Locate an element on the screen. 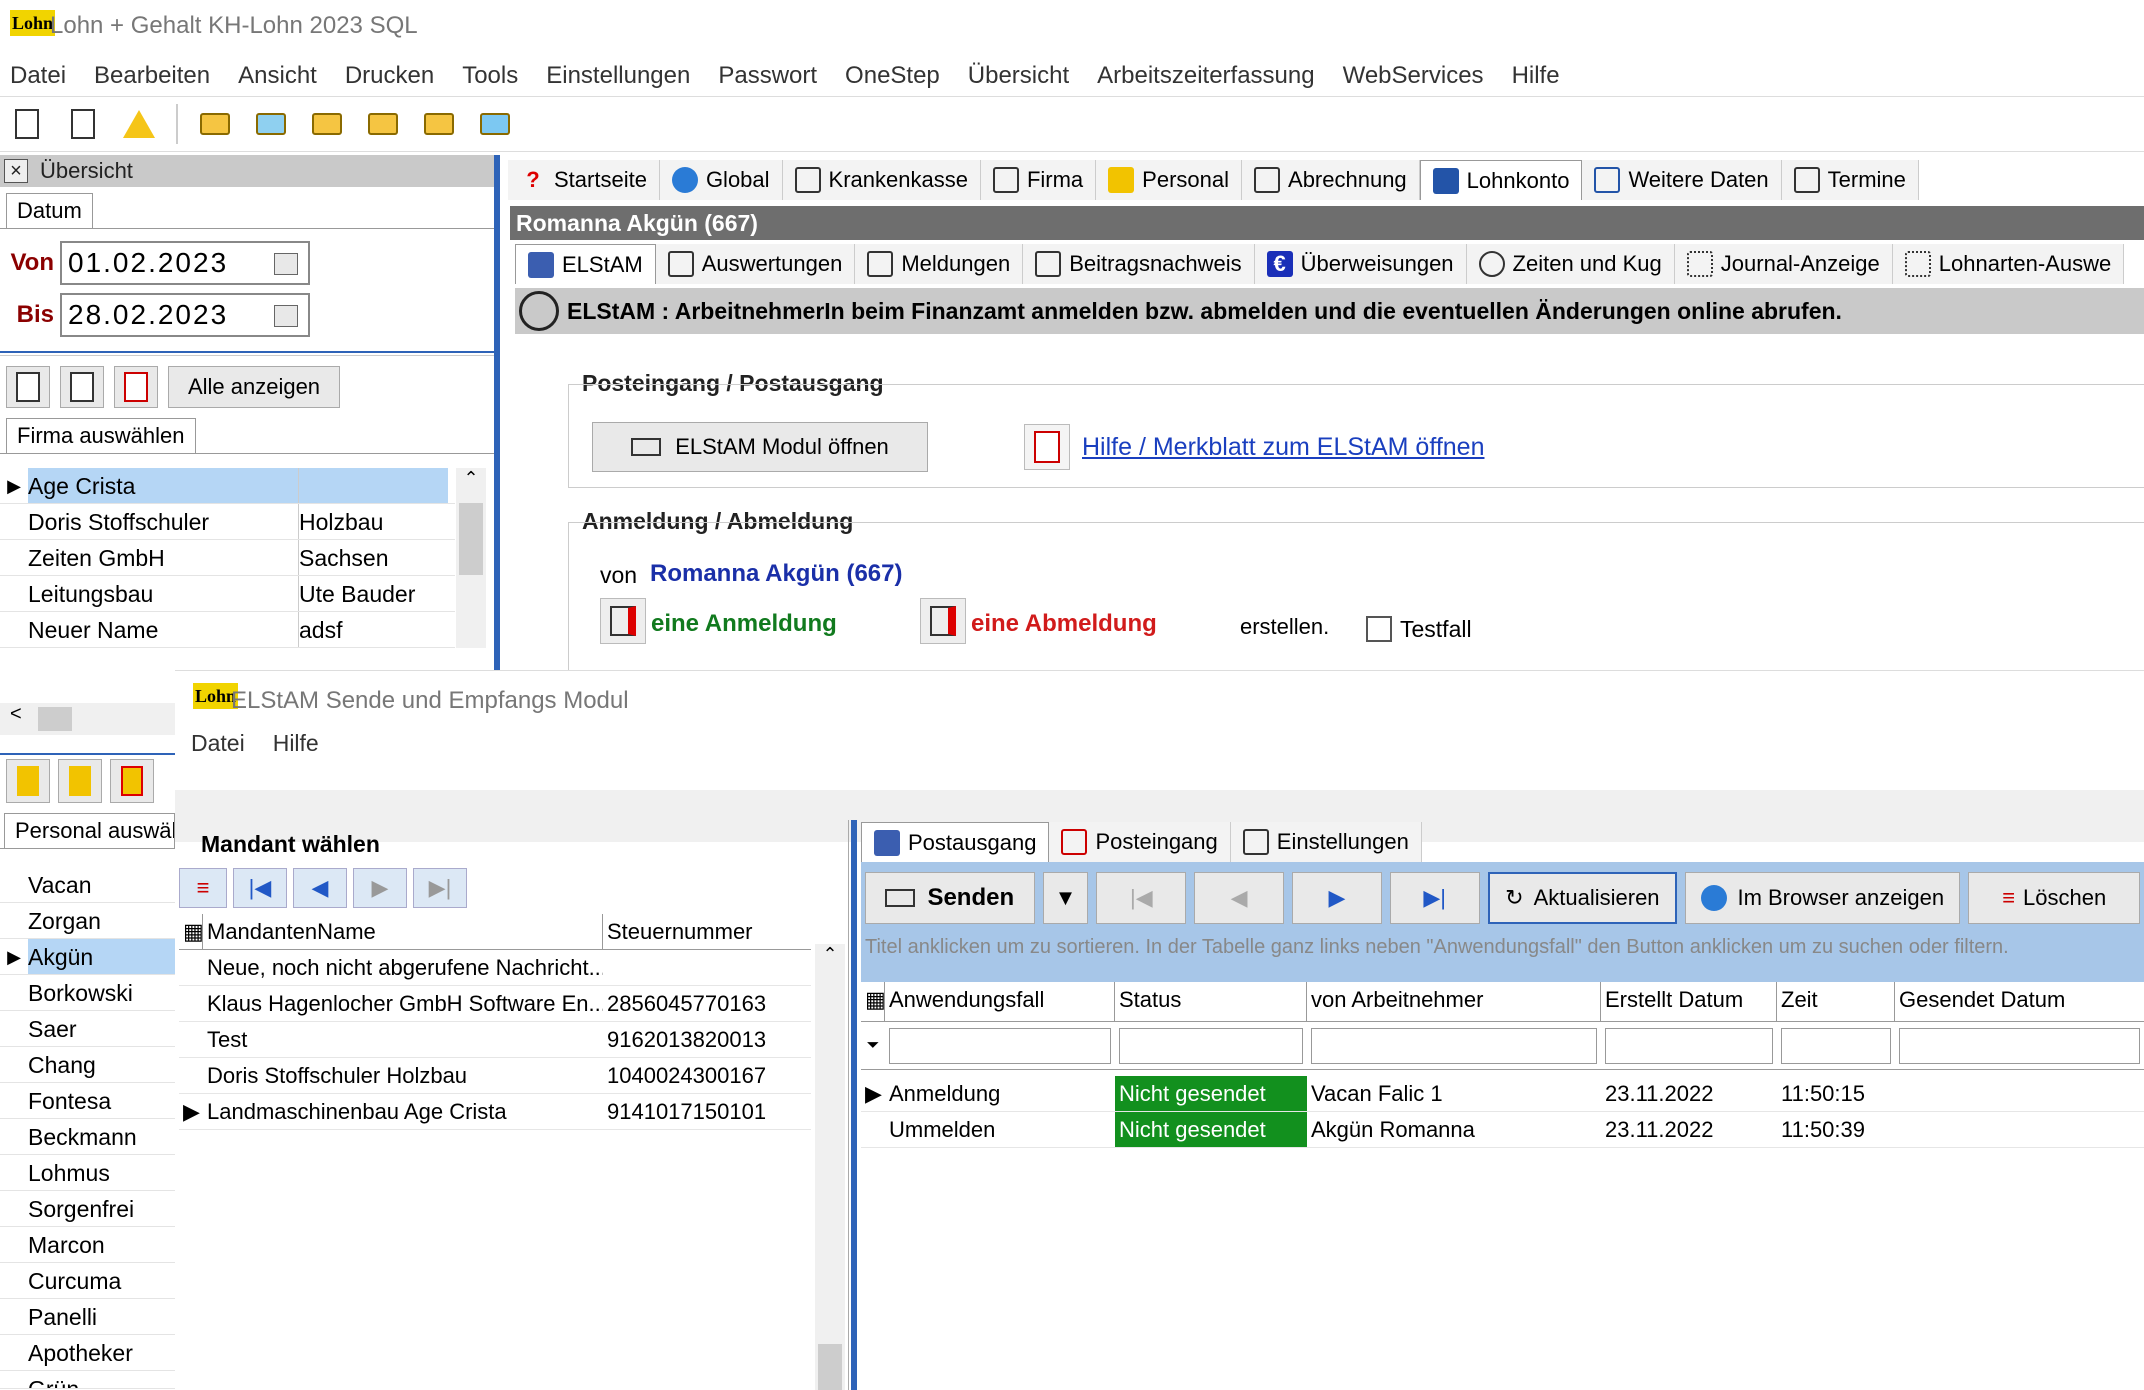 Image resolution: width=2144 pixels, height=1390 pixels. anmeldung-button is located at coordinates (623, 621).